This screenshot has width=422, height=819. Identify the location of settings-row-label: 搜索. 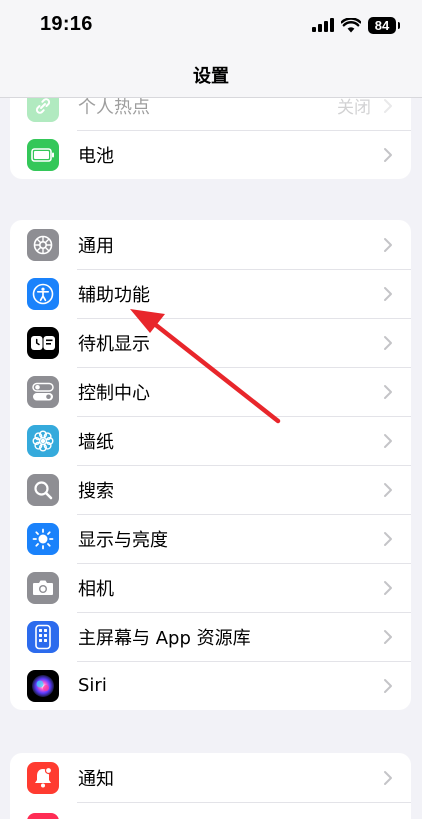
(96, 491).